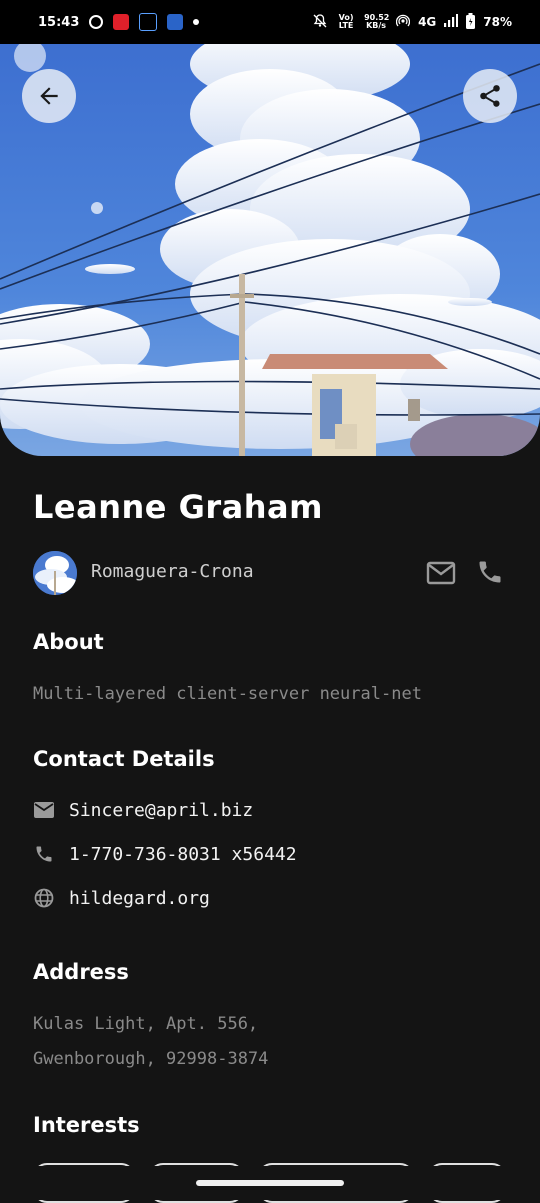 The image size is (540, 1203). What do you see at coordinates (346, 21) in the screenshot?
I see `volte-indicator: Vo) LTE` at bounding box center [346, 21].